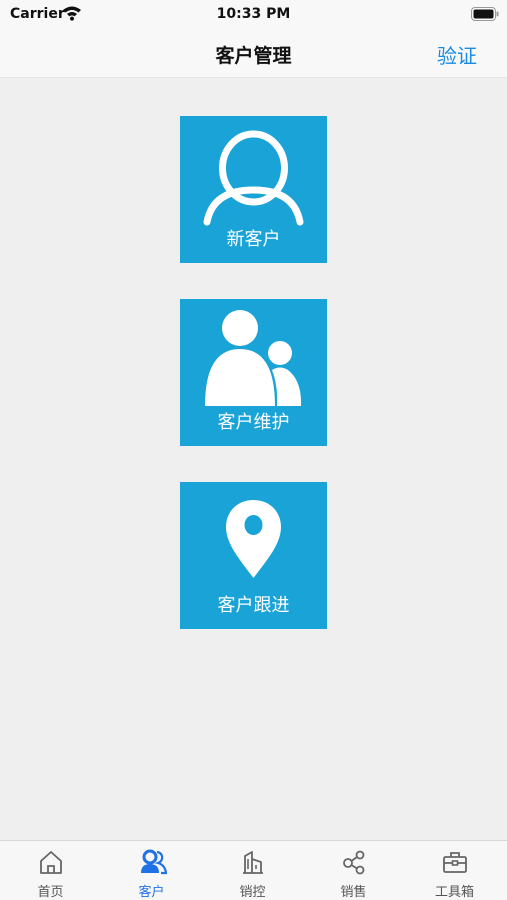  I want to click on tab-label-toolbox: 工具箱, so click(454, 892).